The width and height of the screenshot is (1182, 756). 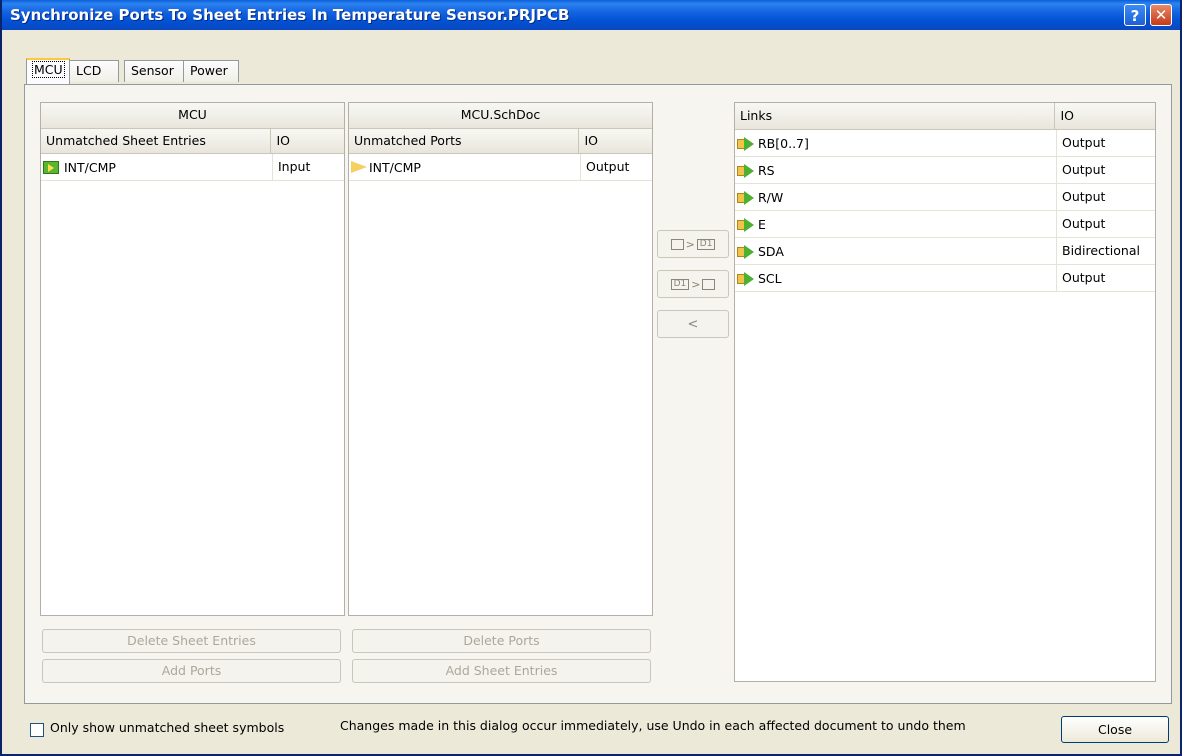 I want to click on column-header-unmatched-sheet-entries: Unmatched Sheet Entries, so click(x=156, y=141).